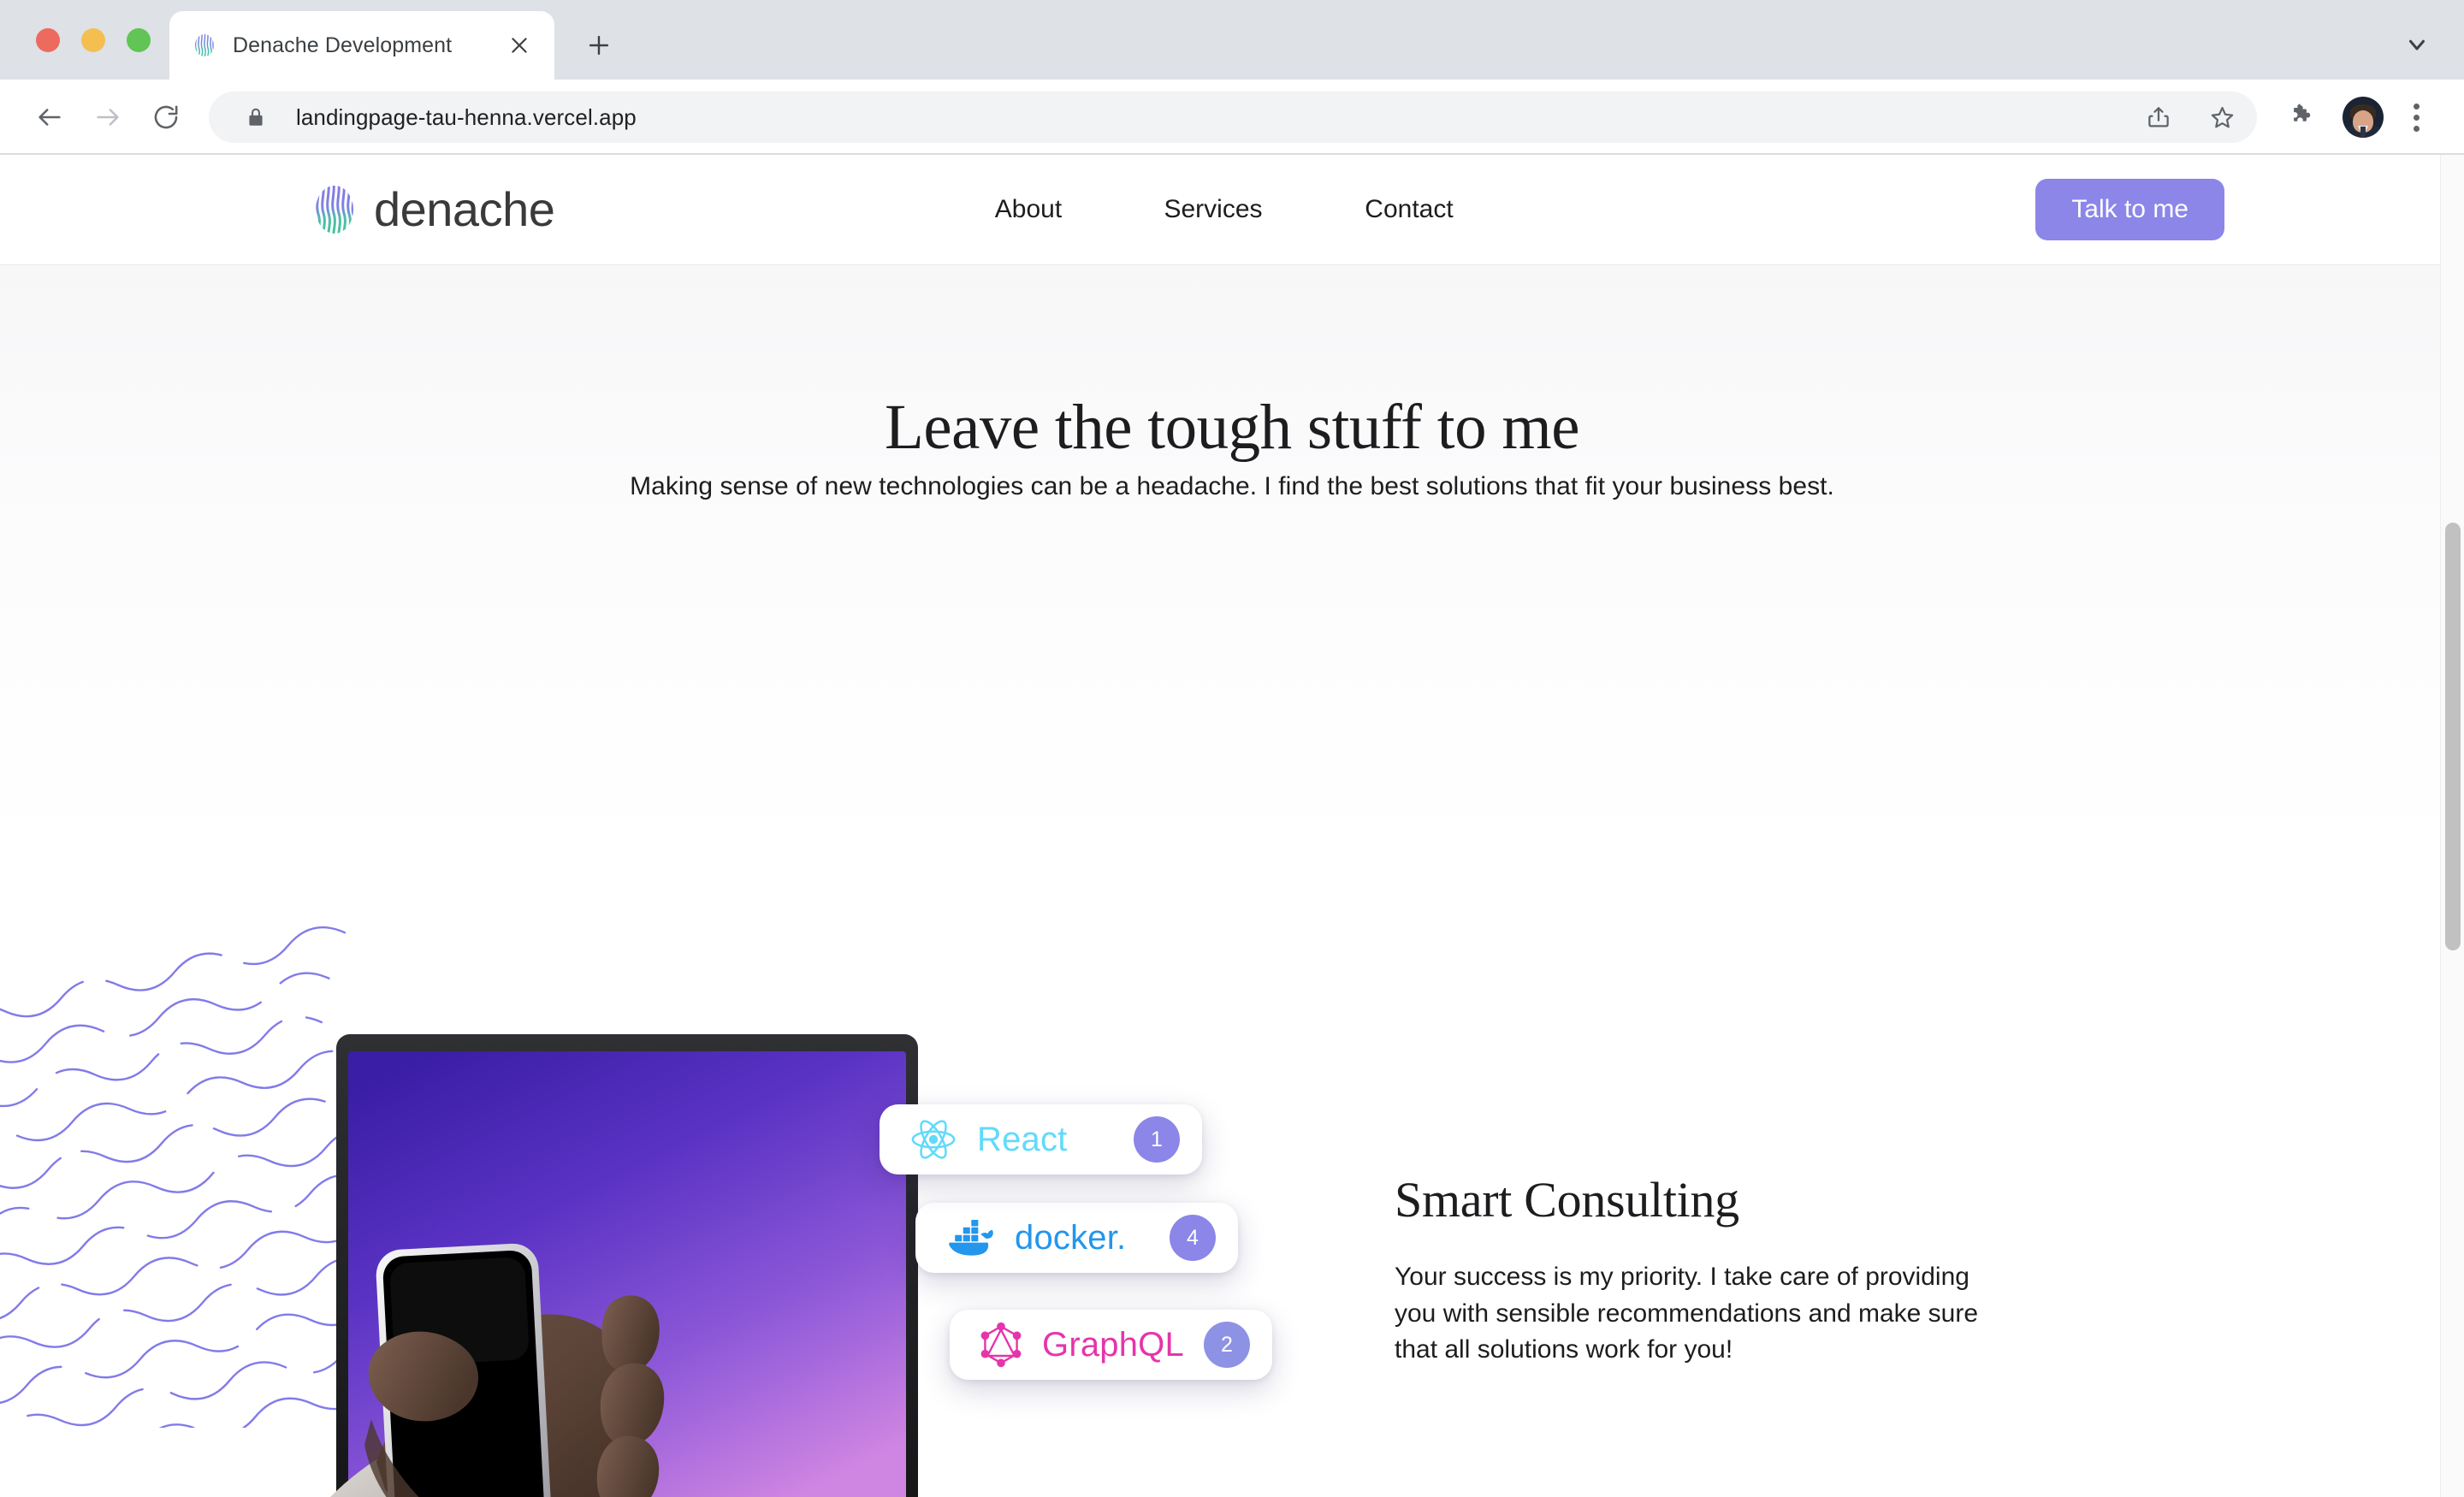 Image resolution: width=2464 pixels, height=1497 pixels. I want to click on browser-tab: Denache Development, so click(361, 45).